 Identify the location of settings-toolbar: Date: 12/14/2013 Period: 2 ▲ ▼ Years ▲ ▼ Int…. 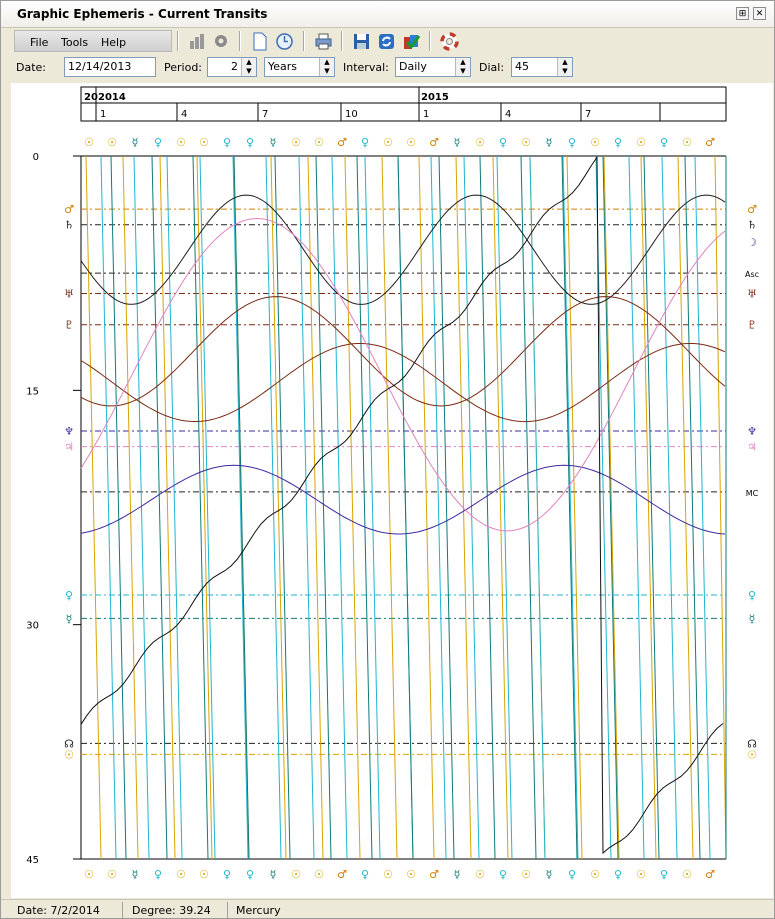
(392, 67).